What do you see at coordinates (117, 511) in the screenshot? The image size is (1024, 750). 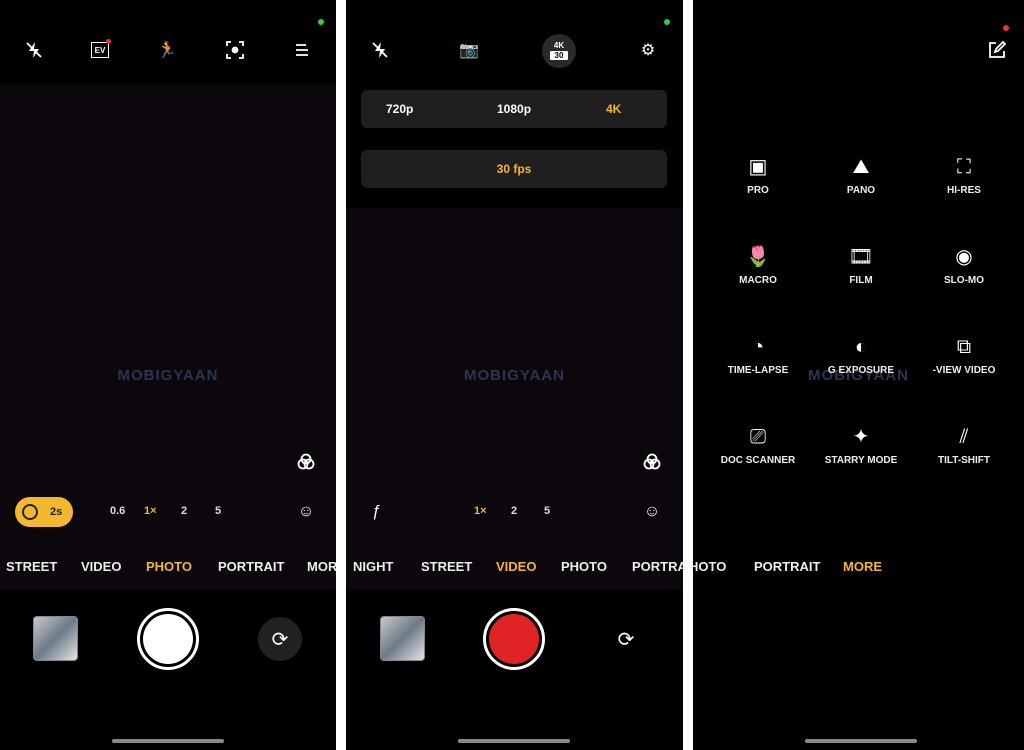 I see `zoom-0.6: 0.6` at bounding box center [117, 511].